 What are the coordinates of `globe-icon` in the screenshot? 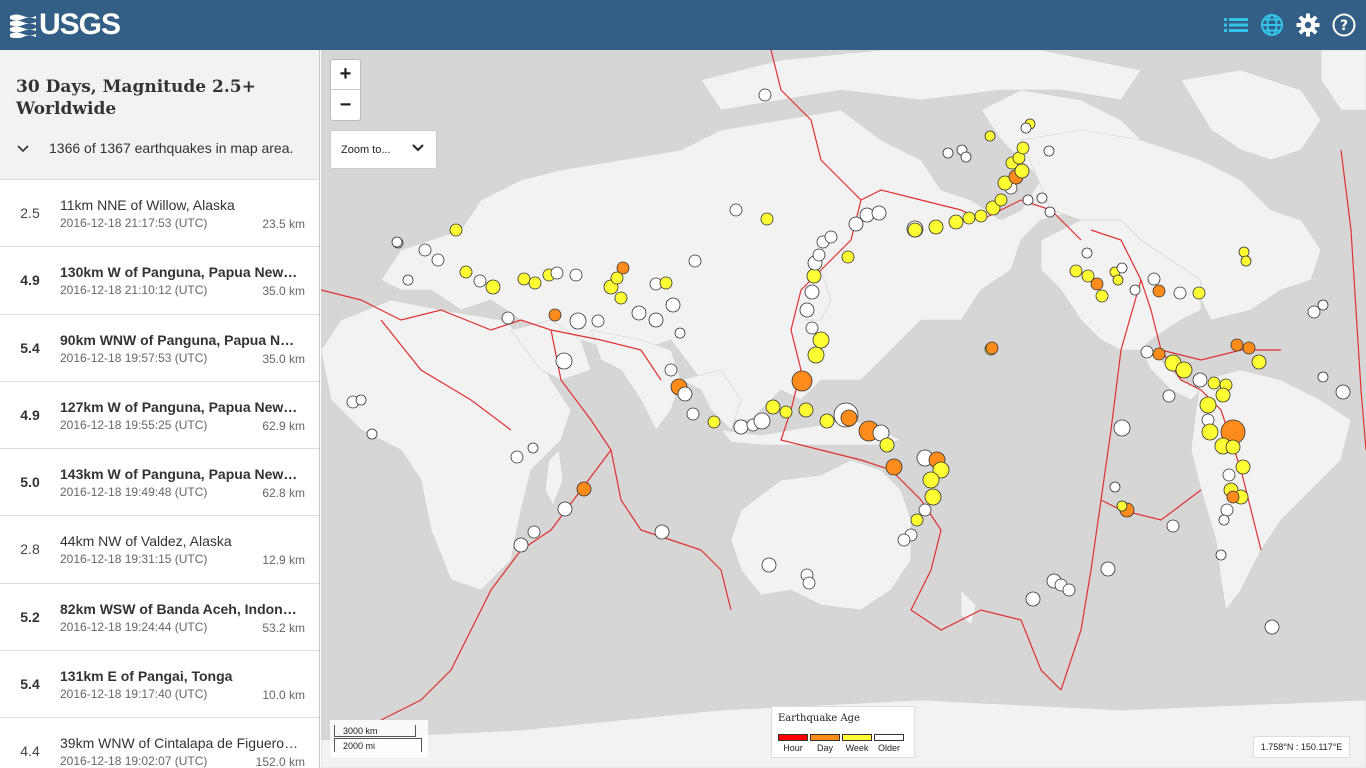 It's located at (1272, 25).